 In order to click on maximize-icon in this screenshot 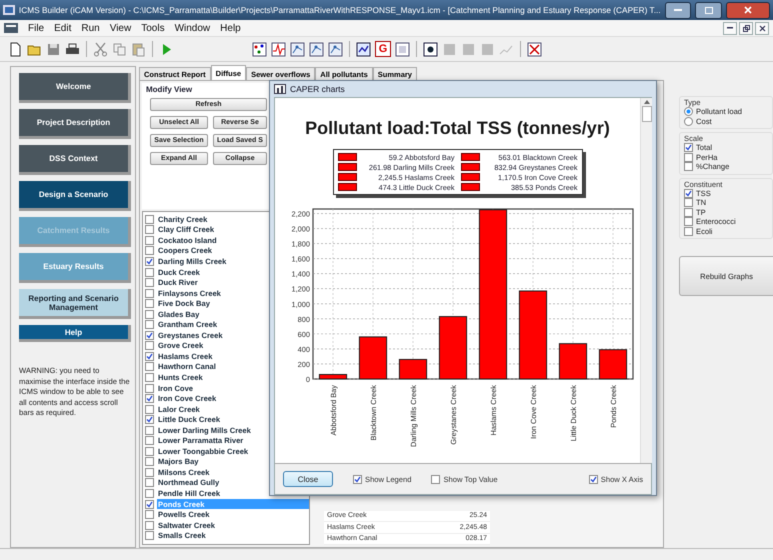, I will do `click(708, 10)`.